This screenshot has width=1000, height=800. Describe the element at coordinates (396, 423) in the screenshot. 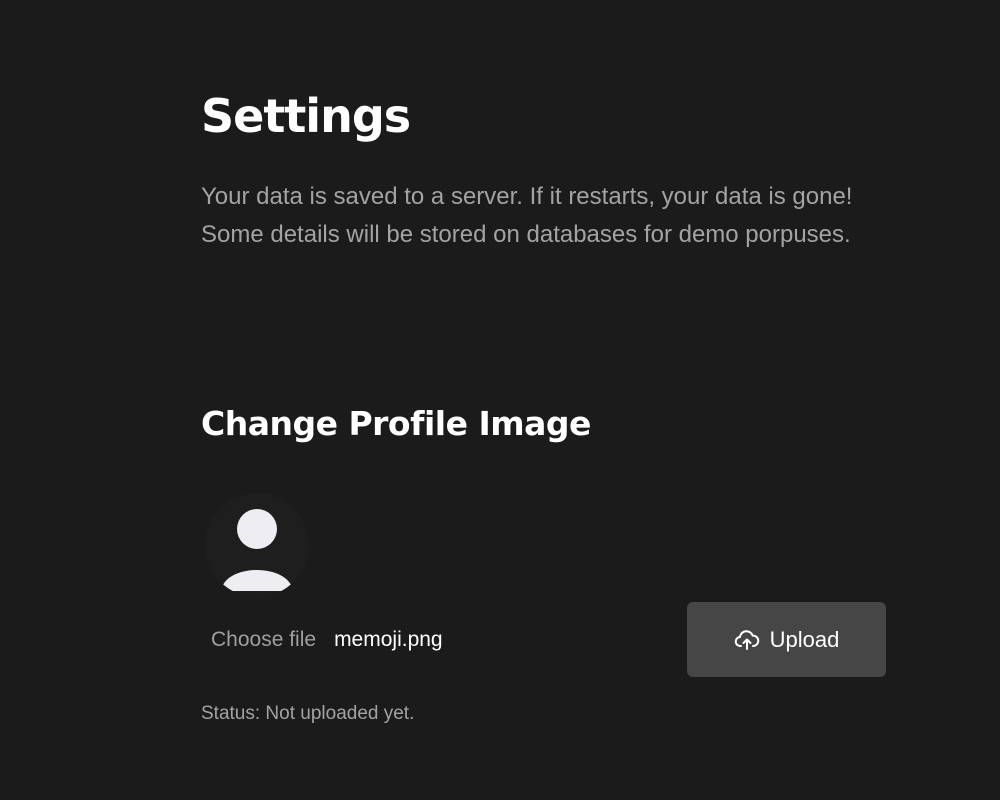

I see `profile-image-section-title: Change Profile Image` at that location.